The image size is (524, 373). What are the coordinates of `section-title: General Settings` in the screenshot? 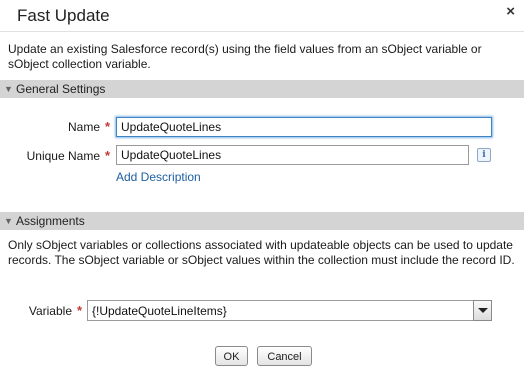 It's located at (61, 89).